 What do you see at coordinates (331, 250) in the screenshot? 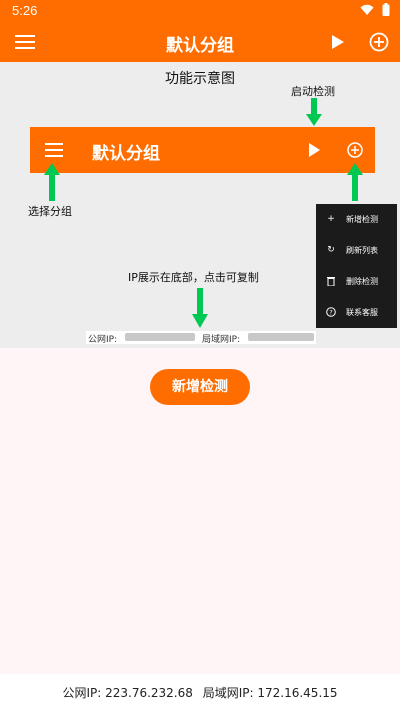
I see `refresh-icon: ↻` at bounding box center [331, 250].